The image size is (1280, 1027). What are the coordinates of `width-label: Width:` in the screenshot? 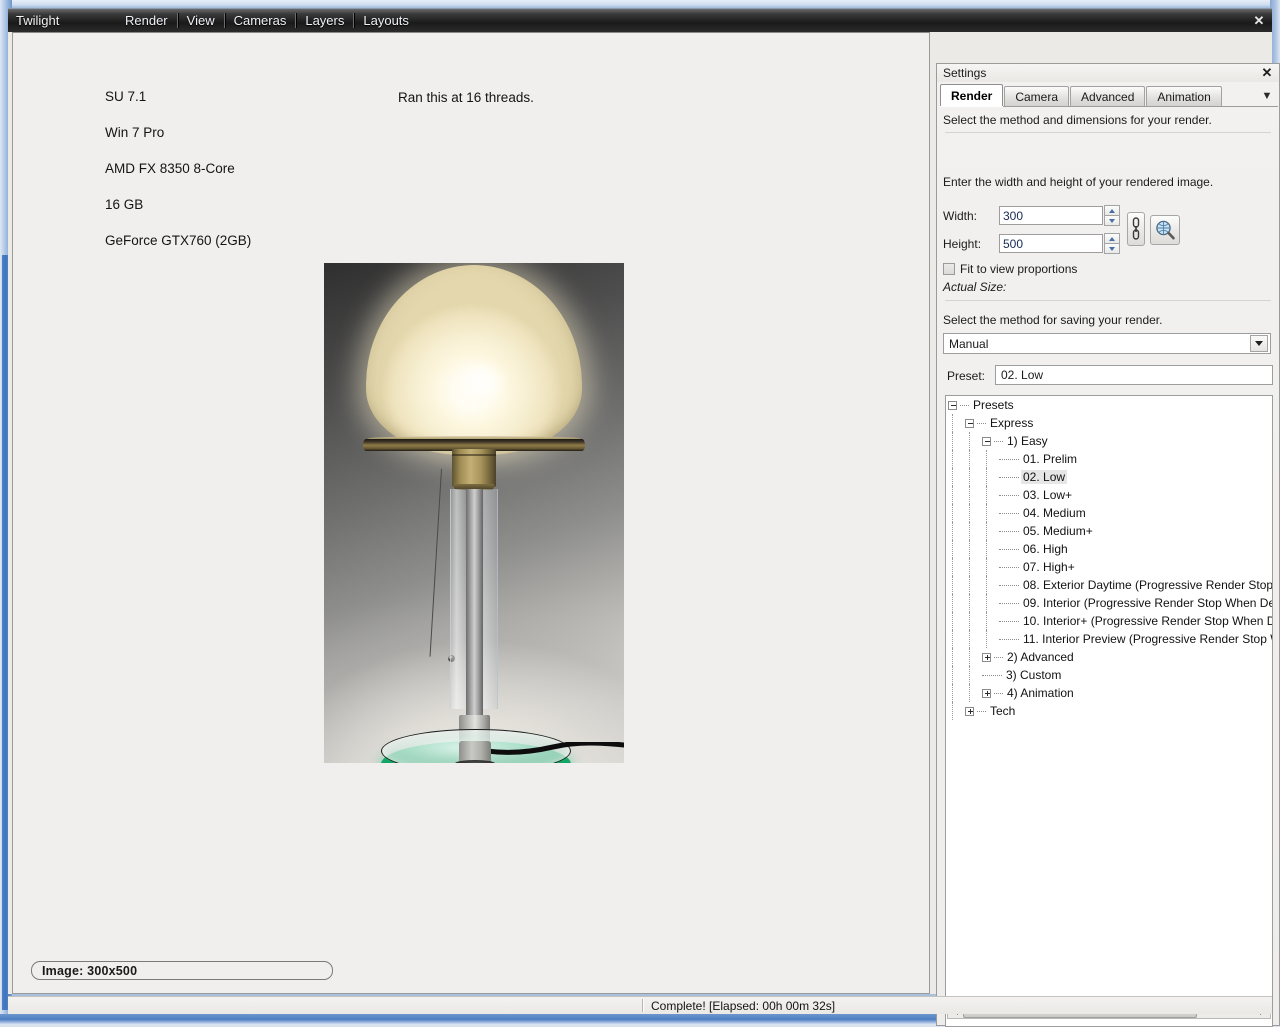 It's located at (960, 216).